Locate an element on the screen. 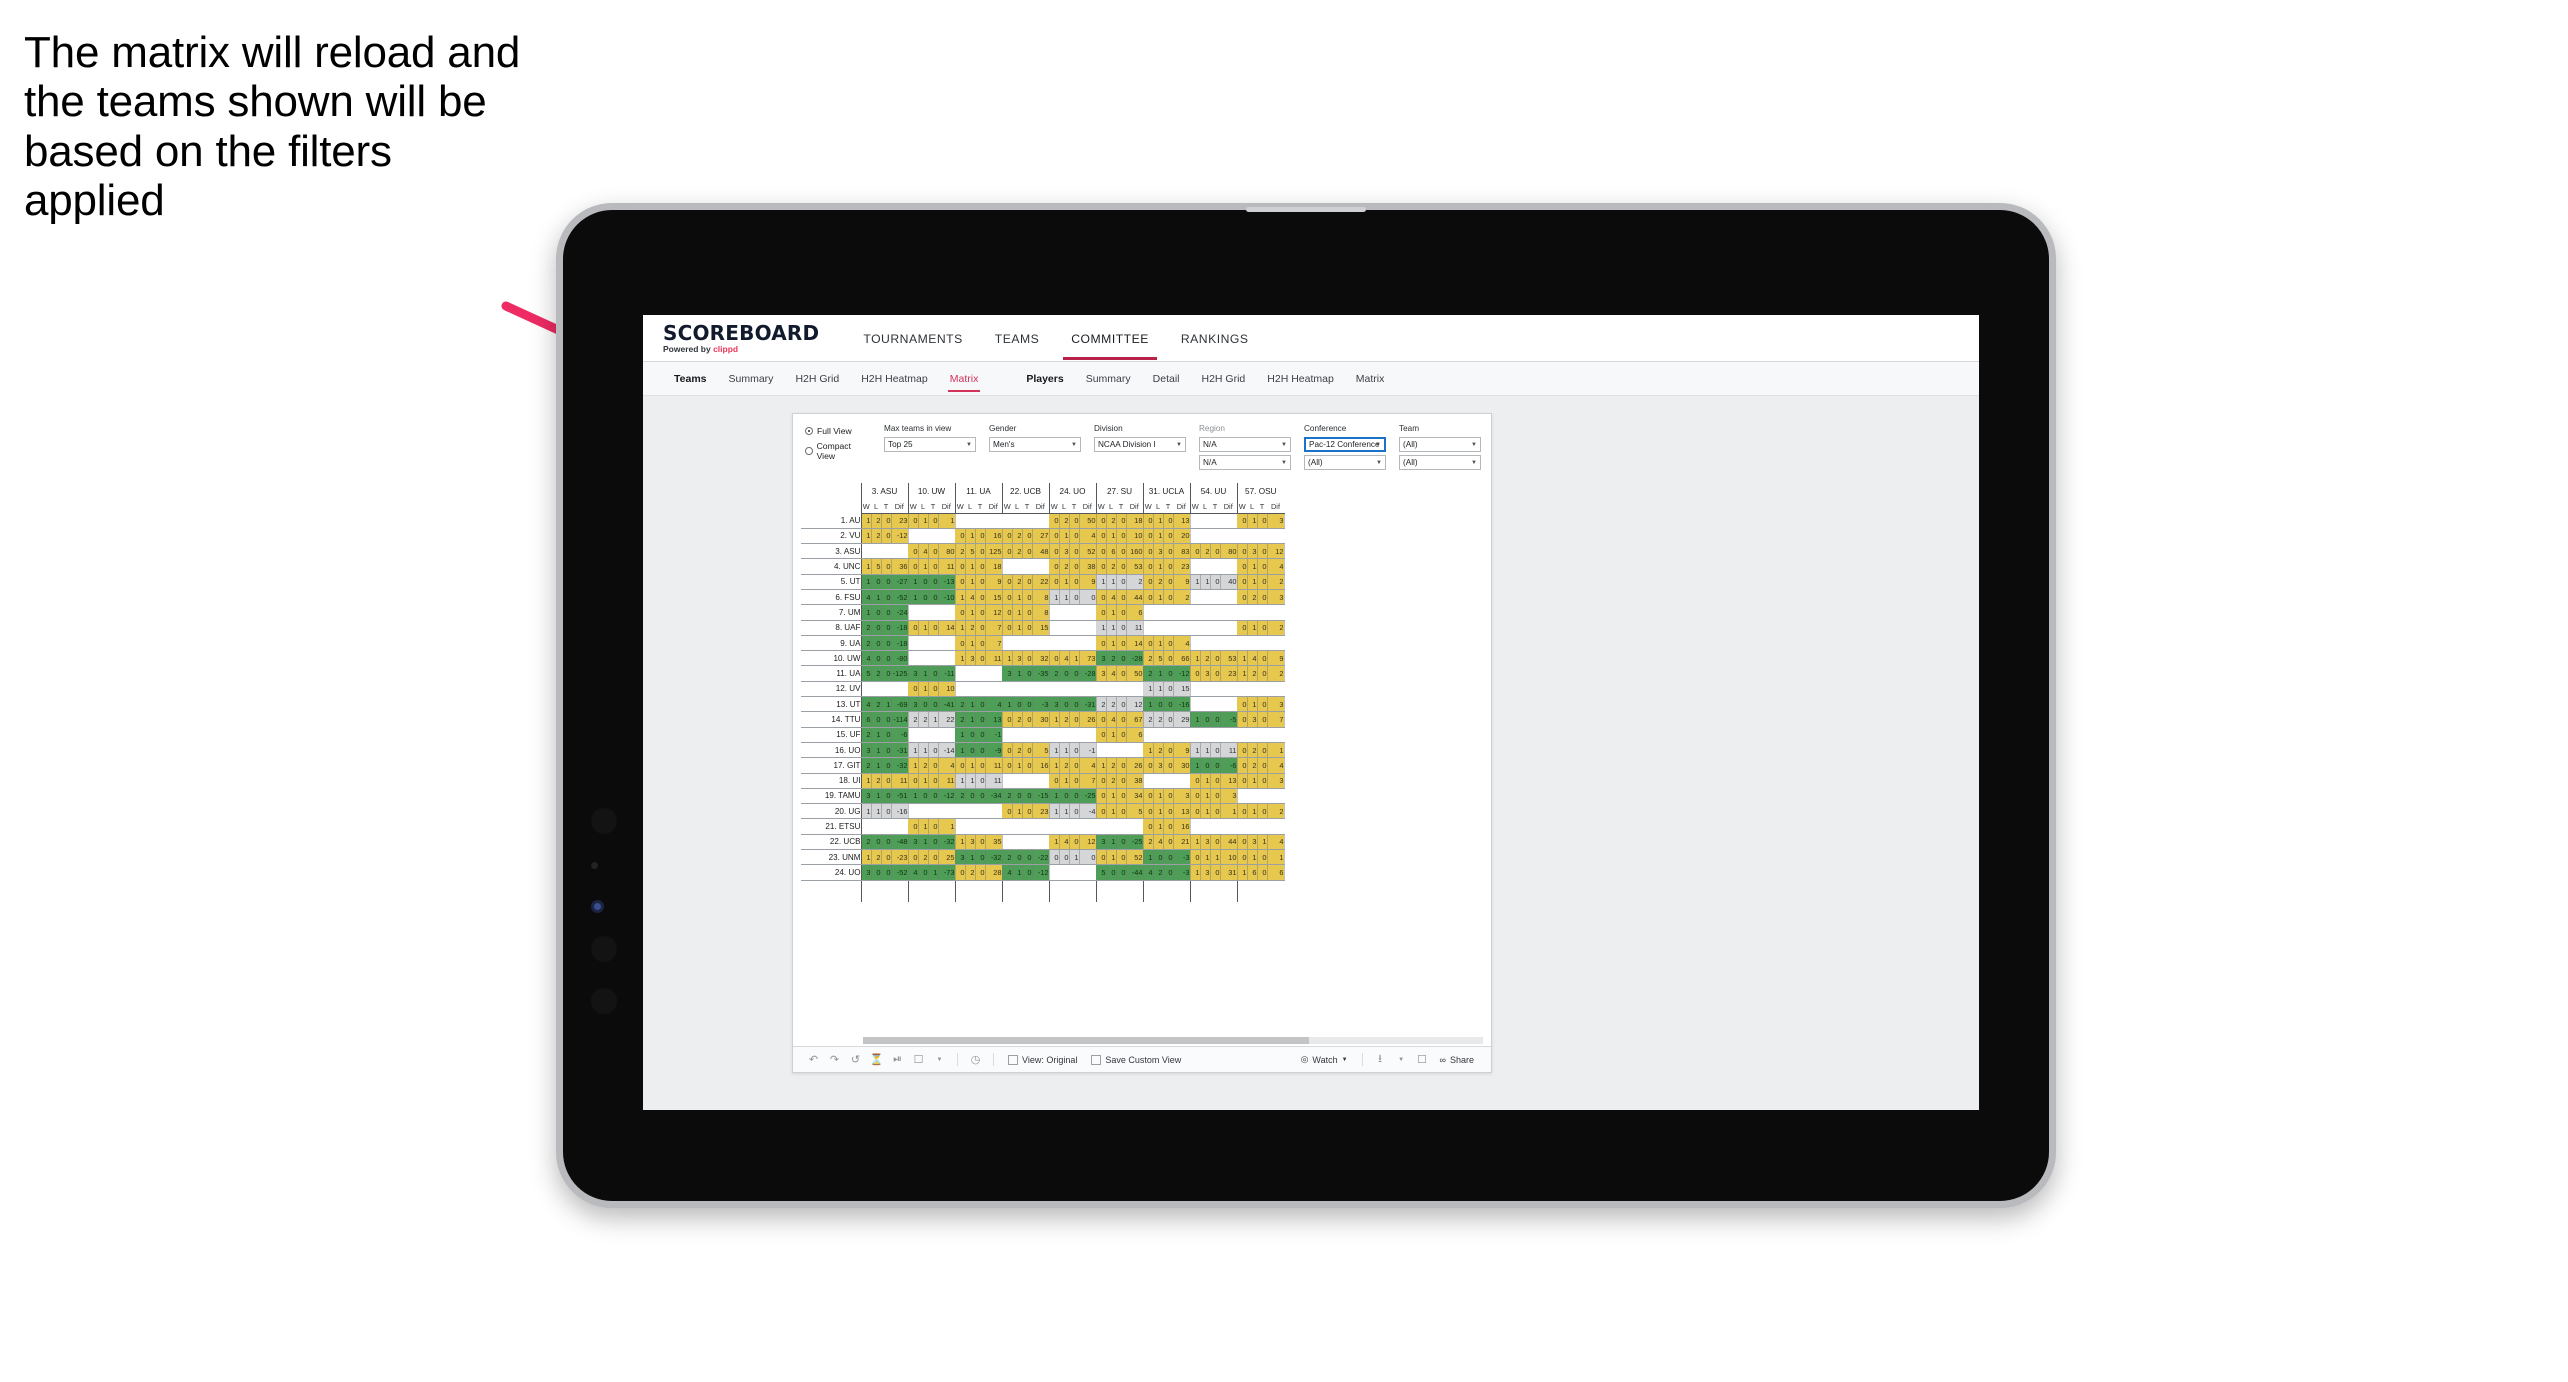 The width and height of the screenshot is (2568, 1382). matrix-row-label: 22. UCB is located at coordinates (831, 842).